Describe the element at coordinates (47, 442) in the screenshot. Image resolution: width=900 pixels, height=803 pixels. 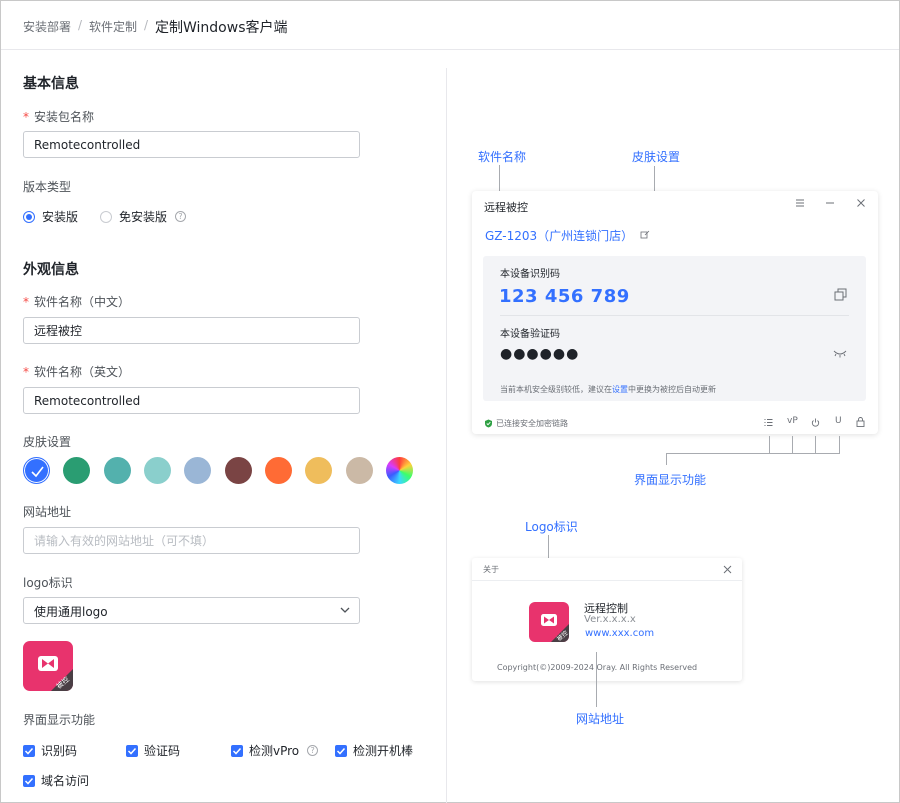
I see `skin-label: 皮肤设置` at that location.